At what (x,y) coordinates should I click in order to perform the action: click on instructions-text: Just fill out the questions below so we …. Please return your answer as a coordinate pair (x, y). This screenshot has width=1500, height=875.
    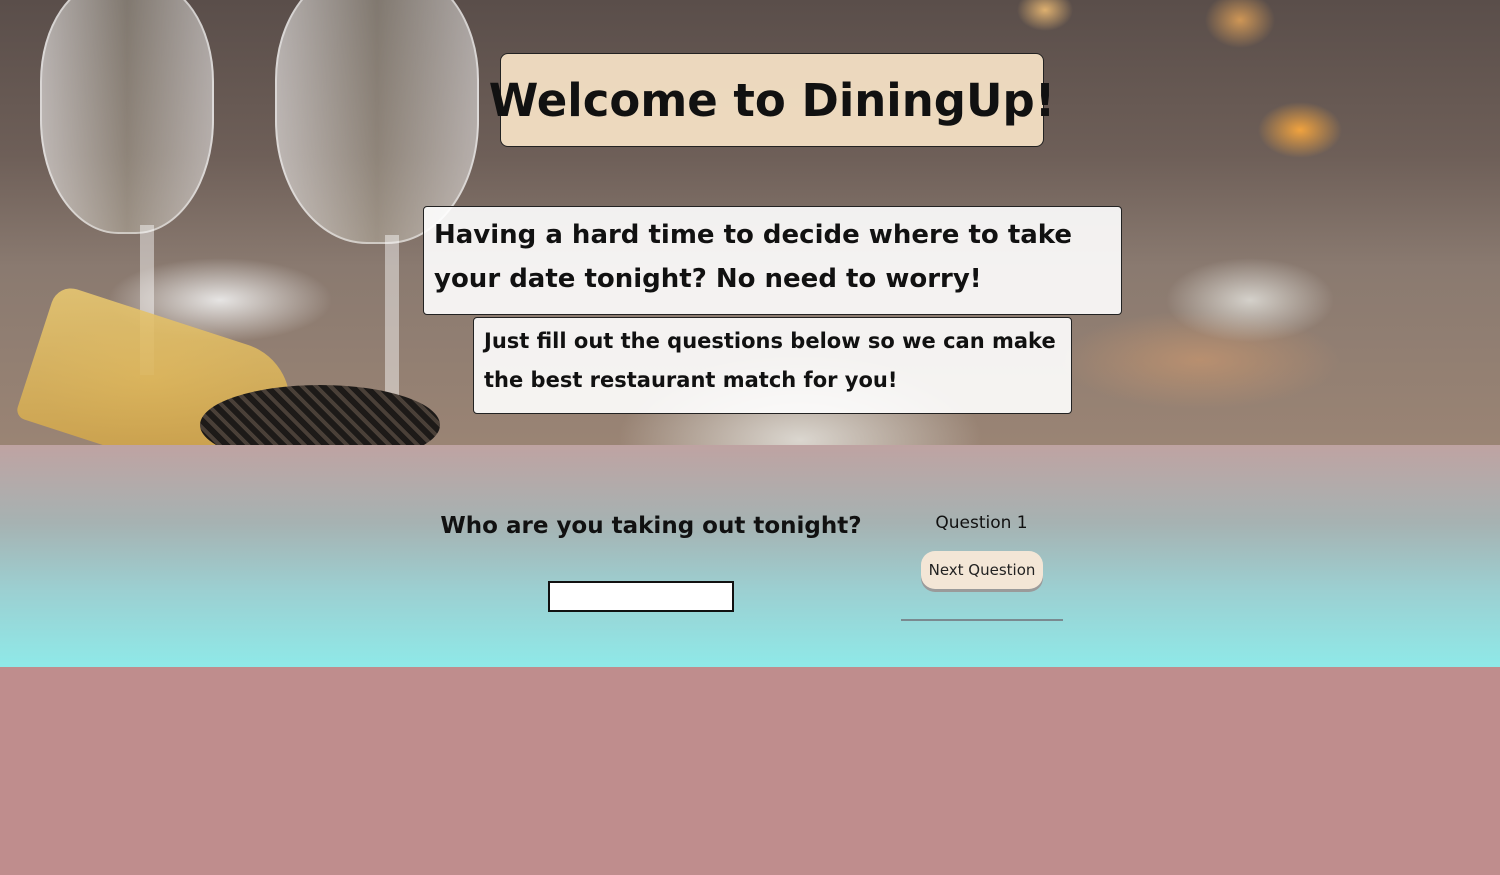
    Looking at the image, I should click on (770, 360).